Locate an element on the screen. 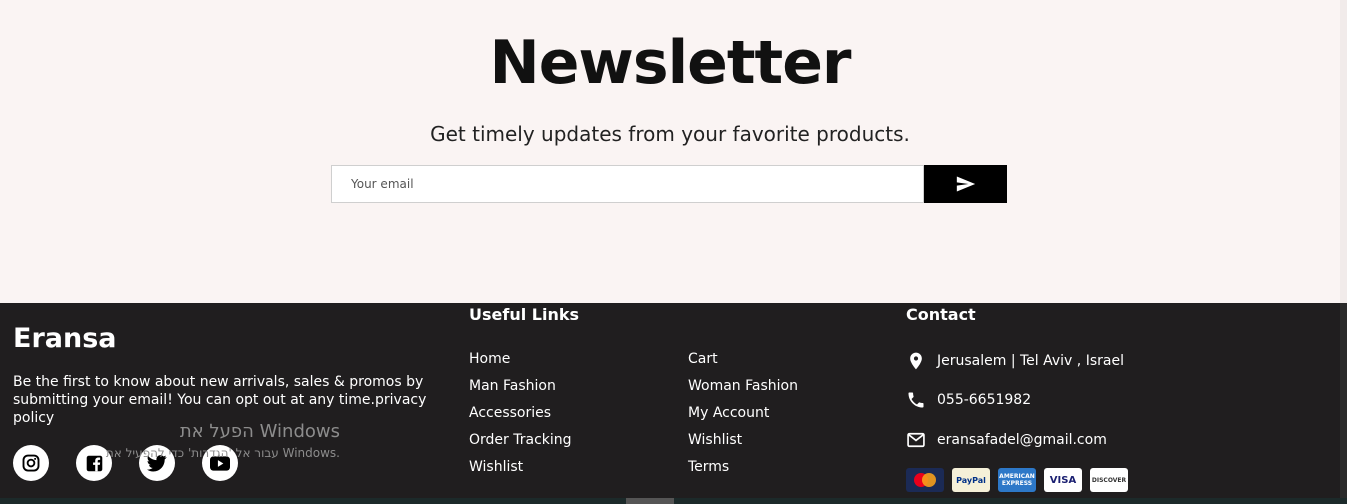 The height and width of the screenshot is (504, 1347). watermark-line1: הפעל את Windows is located at coordinates (259, 431).